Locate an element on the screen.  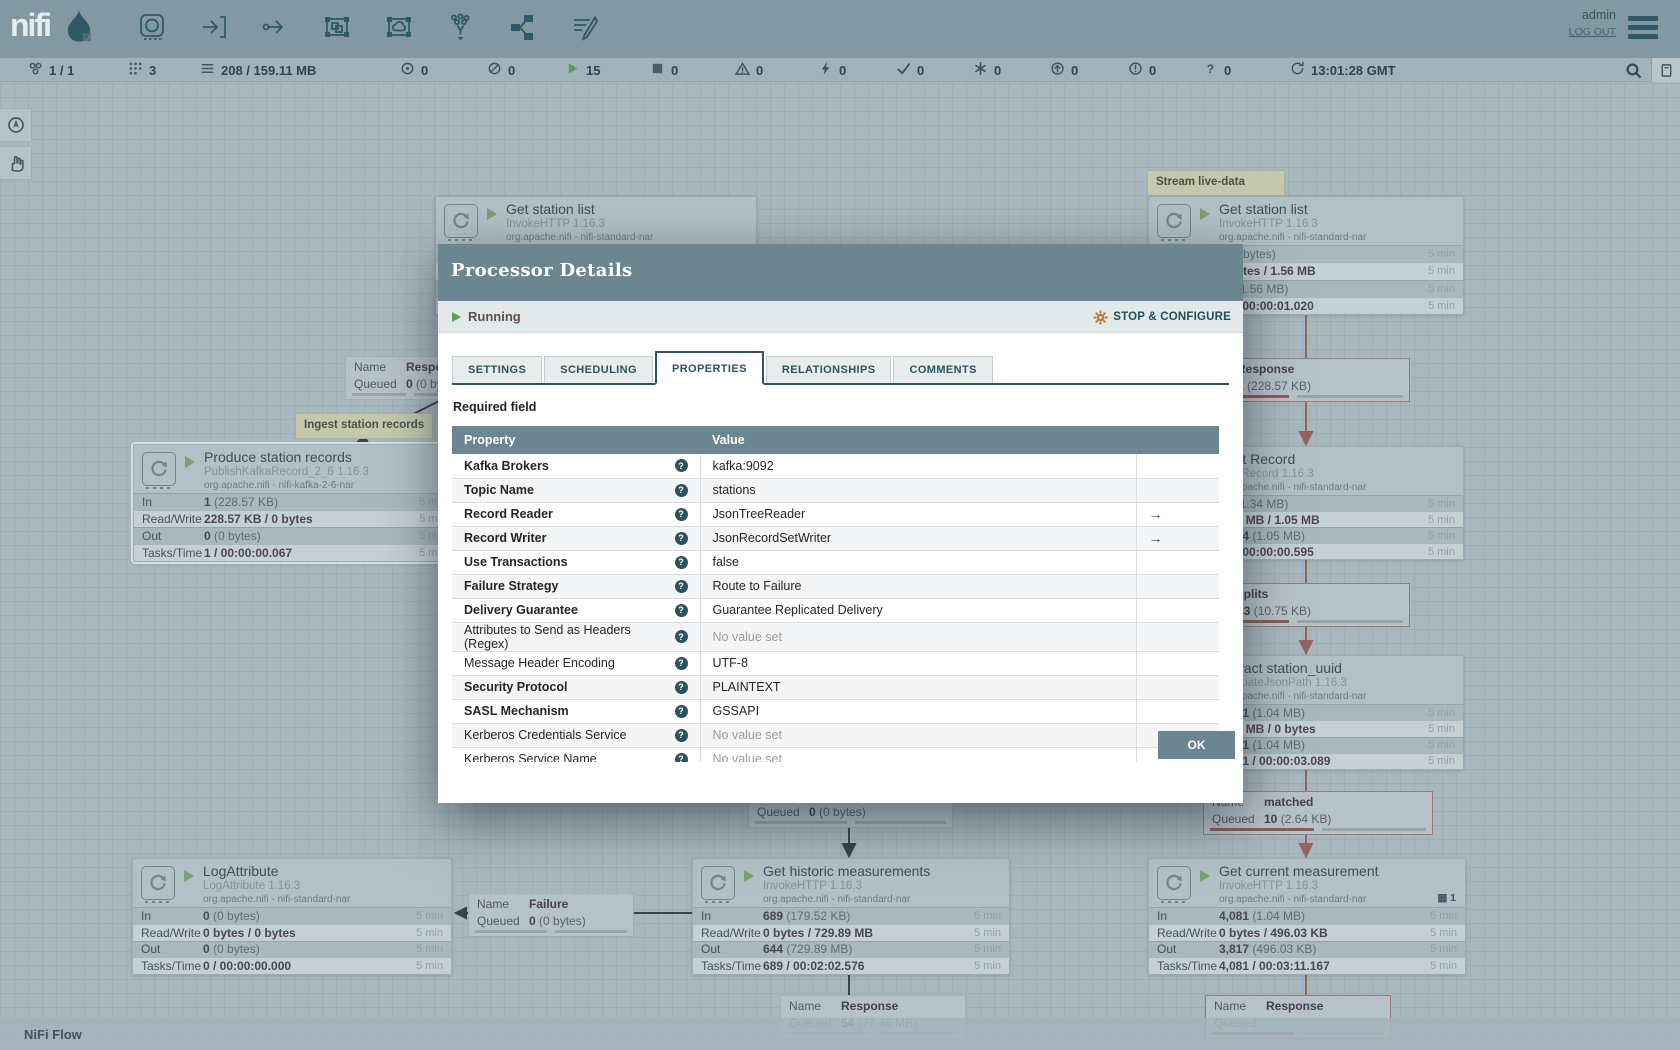
not-transmitting-icon is located at coordinates (494, 70).